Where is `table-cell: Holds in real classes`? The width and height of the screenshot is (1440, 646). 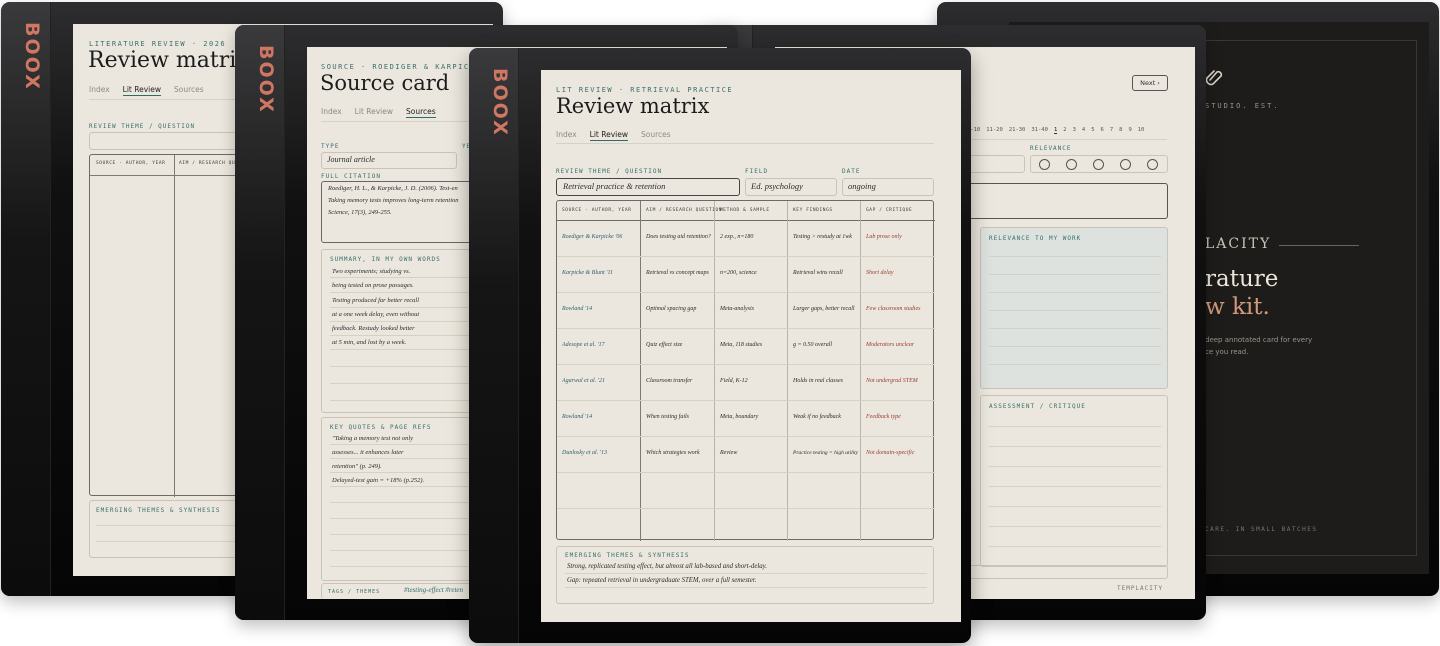
table-cell: Holds in real classes is located at coordinates (818, 381).